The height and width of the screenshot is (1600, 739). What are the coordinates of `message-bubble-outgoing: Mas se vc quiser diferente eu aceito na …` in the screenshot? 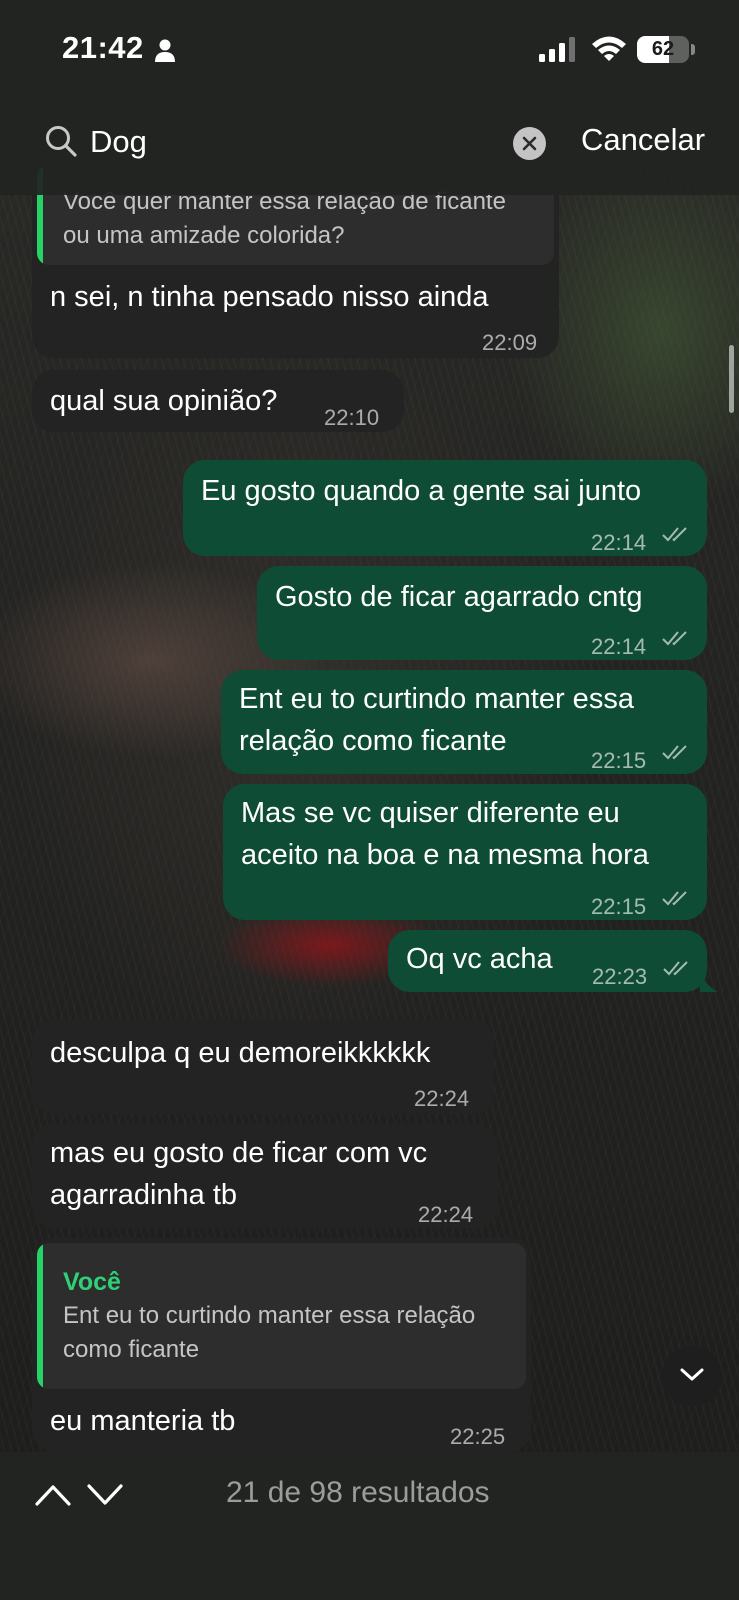 It's located at (465, 852).